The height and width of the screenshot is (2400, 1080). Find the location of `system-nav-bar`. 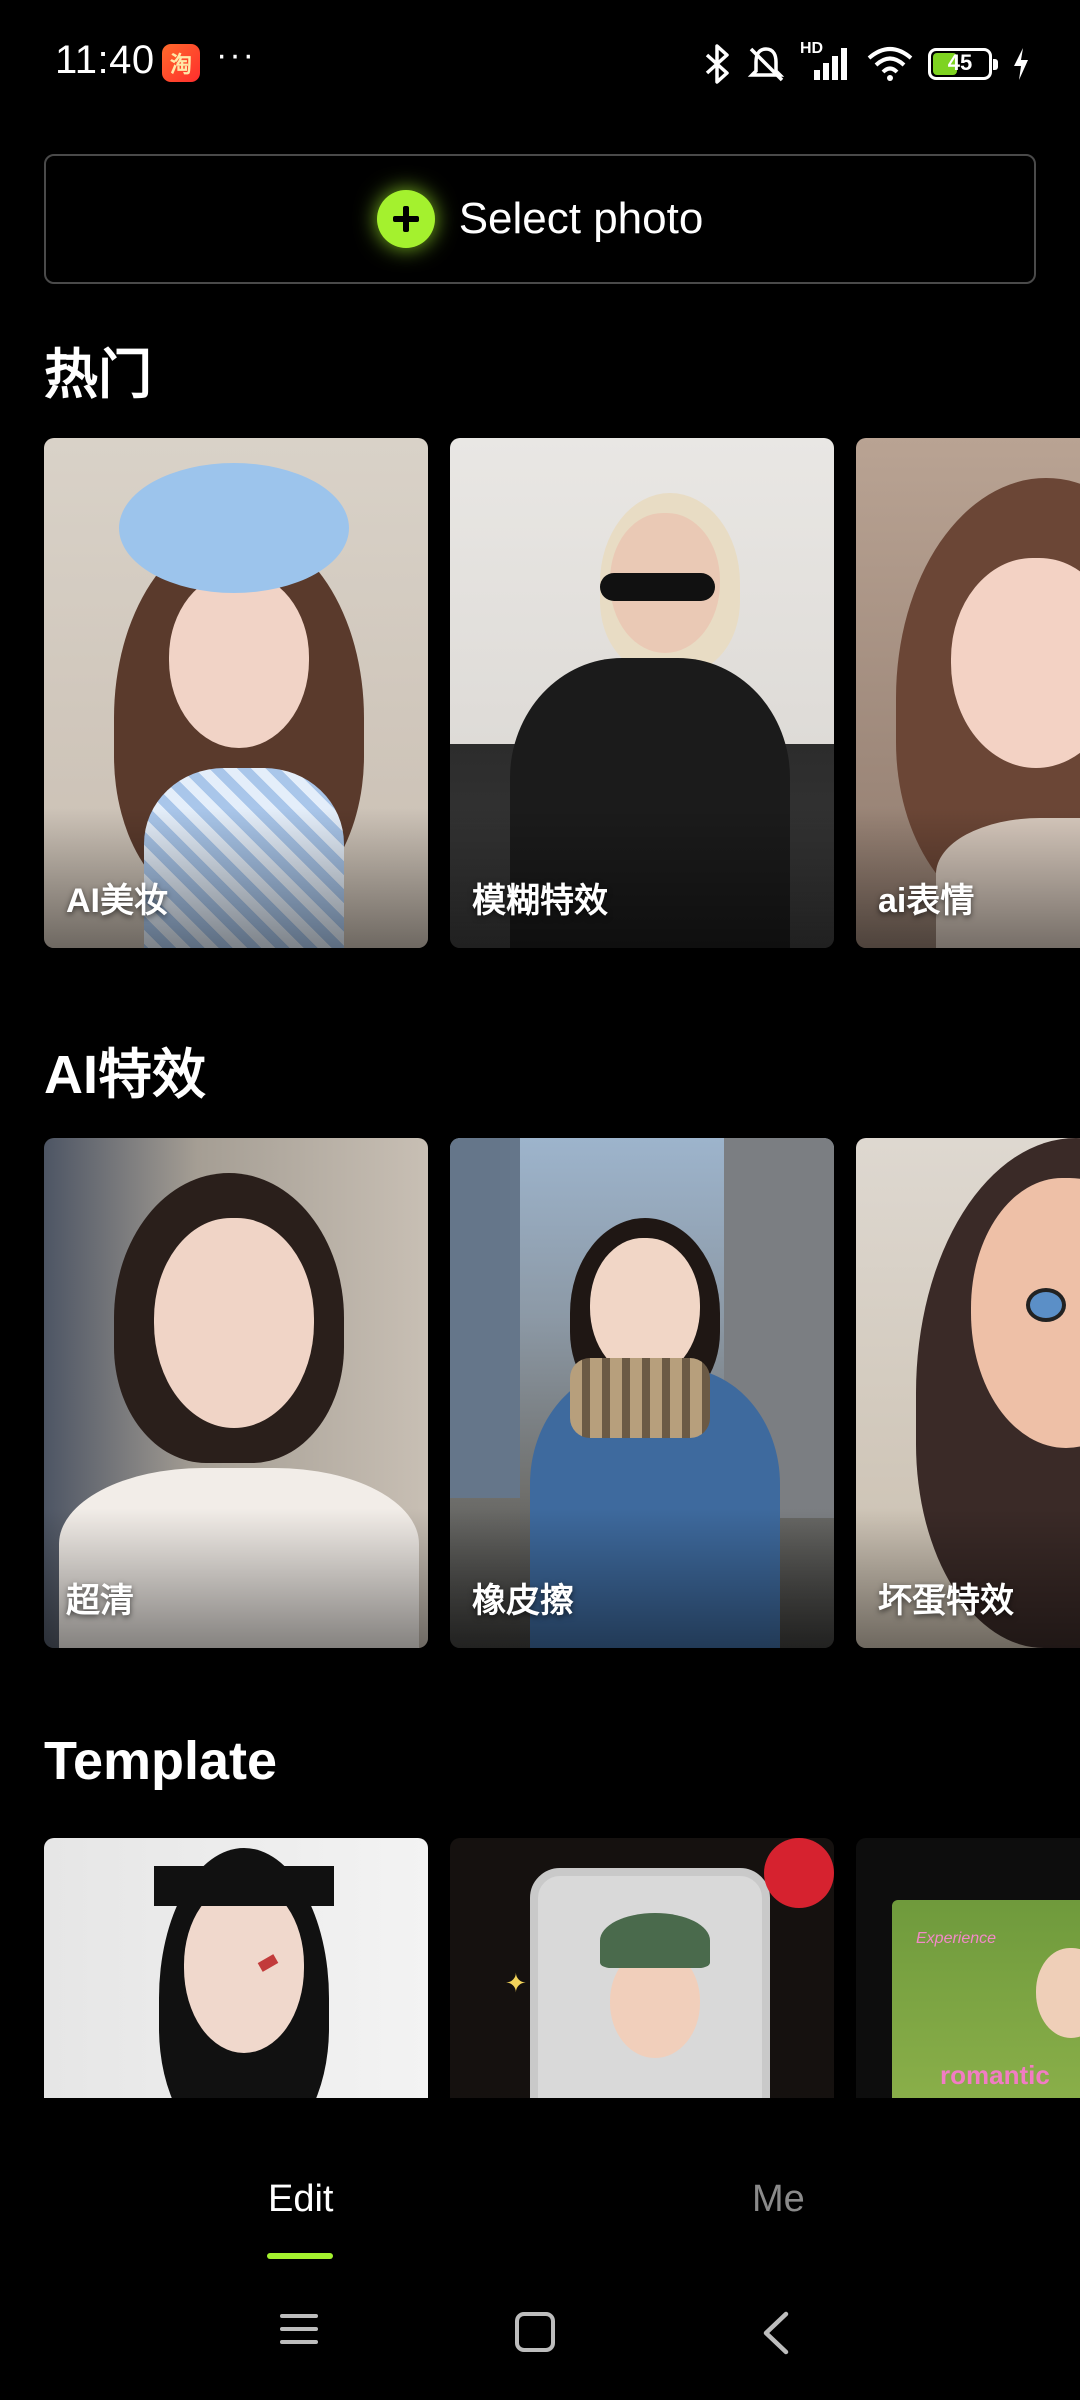

system-nav-bar is located at coordinates (540, 2334).